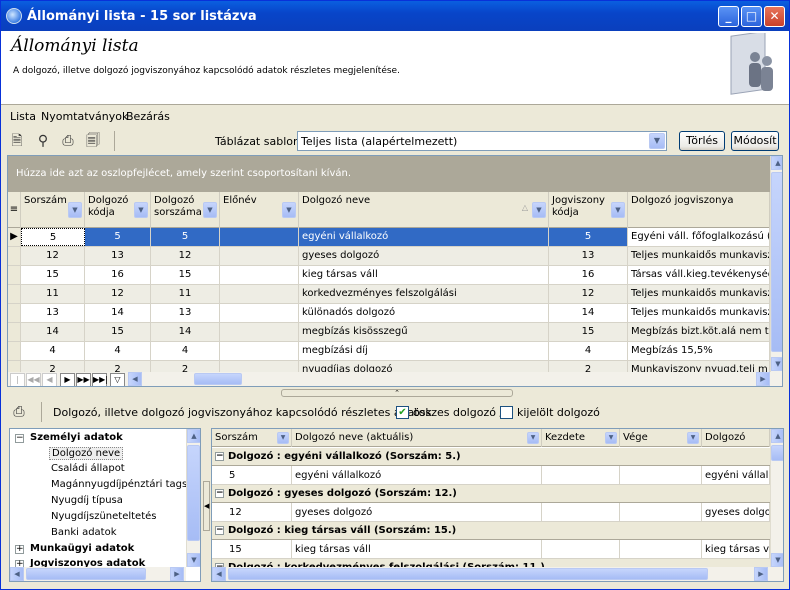 The width and height of the screenshot is (790, 590). What do you see at coordinates (100, 379) in the screenshot?
I see `last-record-icon: ▶▶|` at bounding box center [100, 379].